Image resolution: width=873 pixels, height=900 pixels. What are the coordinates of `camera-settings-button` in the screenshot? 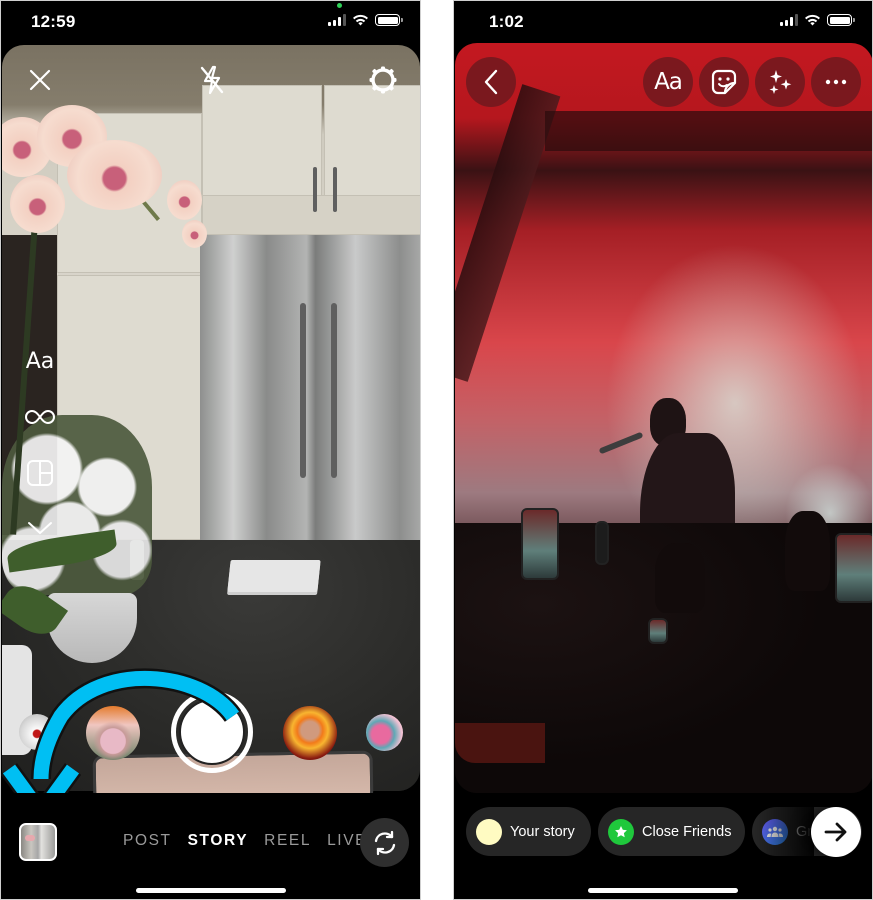 It's located at (383, 80).